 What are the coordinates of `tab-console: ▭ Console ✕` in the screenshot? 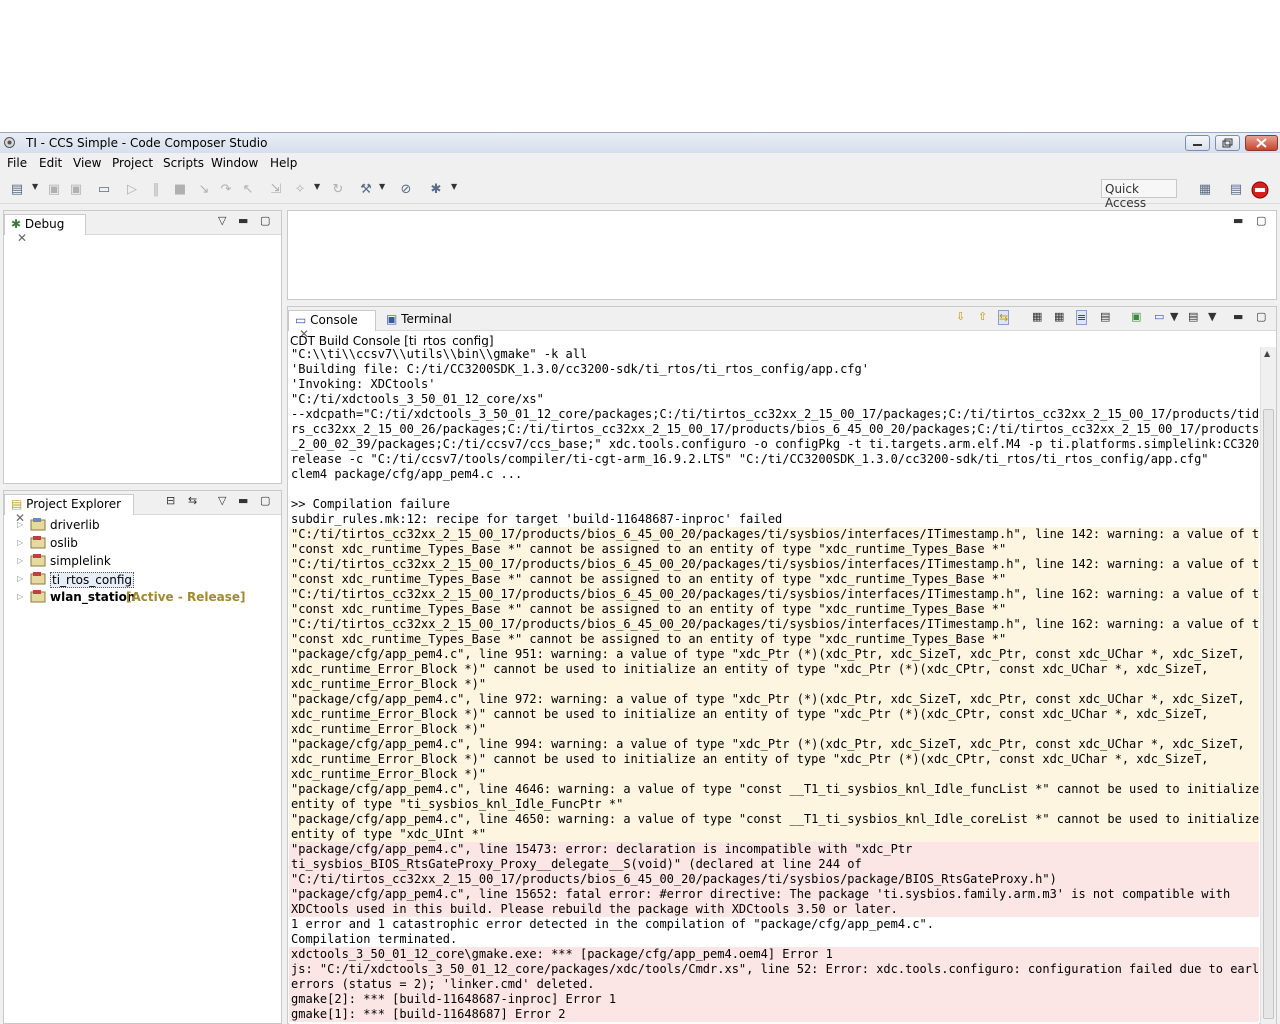 It's located at (332, 325).